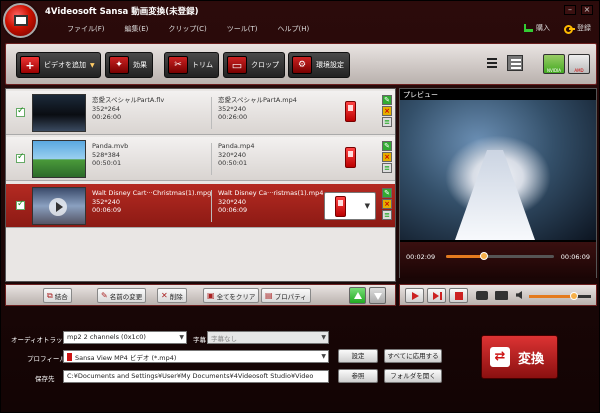  Describe the element at coordinates (465, 256) in the screenshot. I see `seek-fill` at that location.